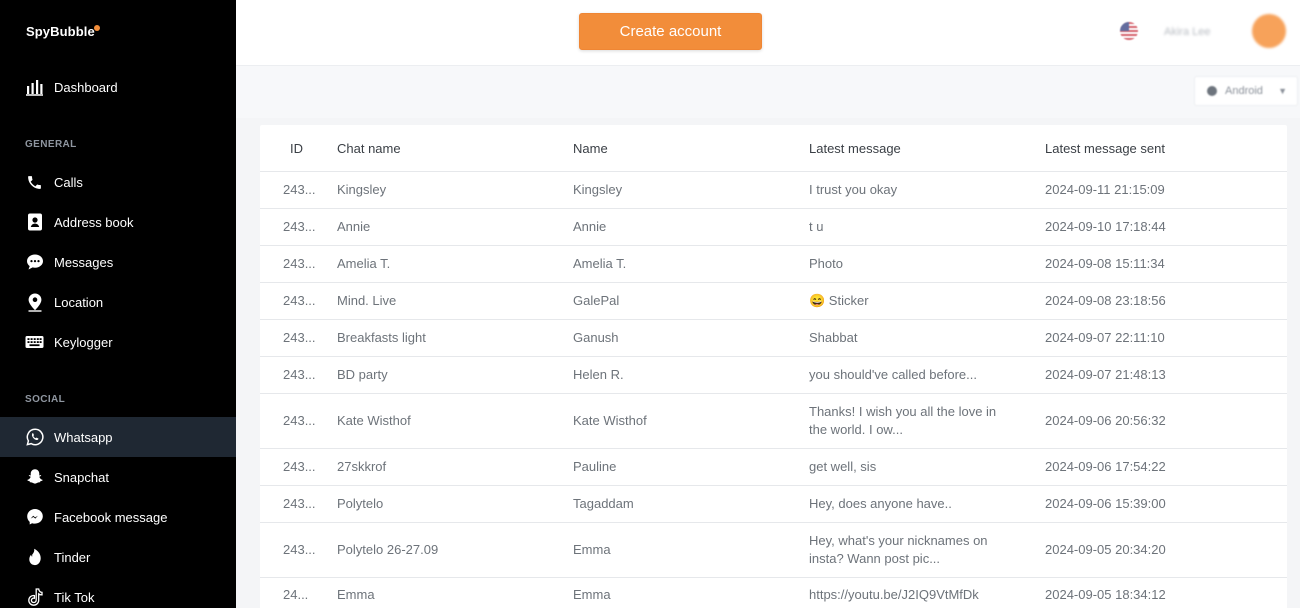 The height and width of the screenshot is (608, 1300). What do you see at coordinates (1187, 32) in the screenshot?
I see `user-name: Akira Lee` at bounding box center [1187, 32].